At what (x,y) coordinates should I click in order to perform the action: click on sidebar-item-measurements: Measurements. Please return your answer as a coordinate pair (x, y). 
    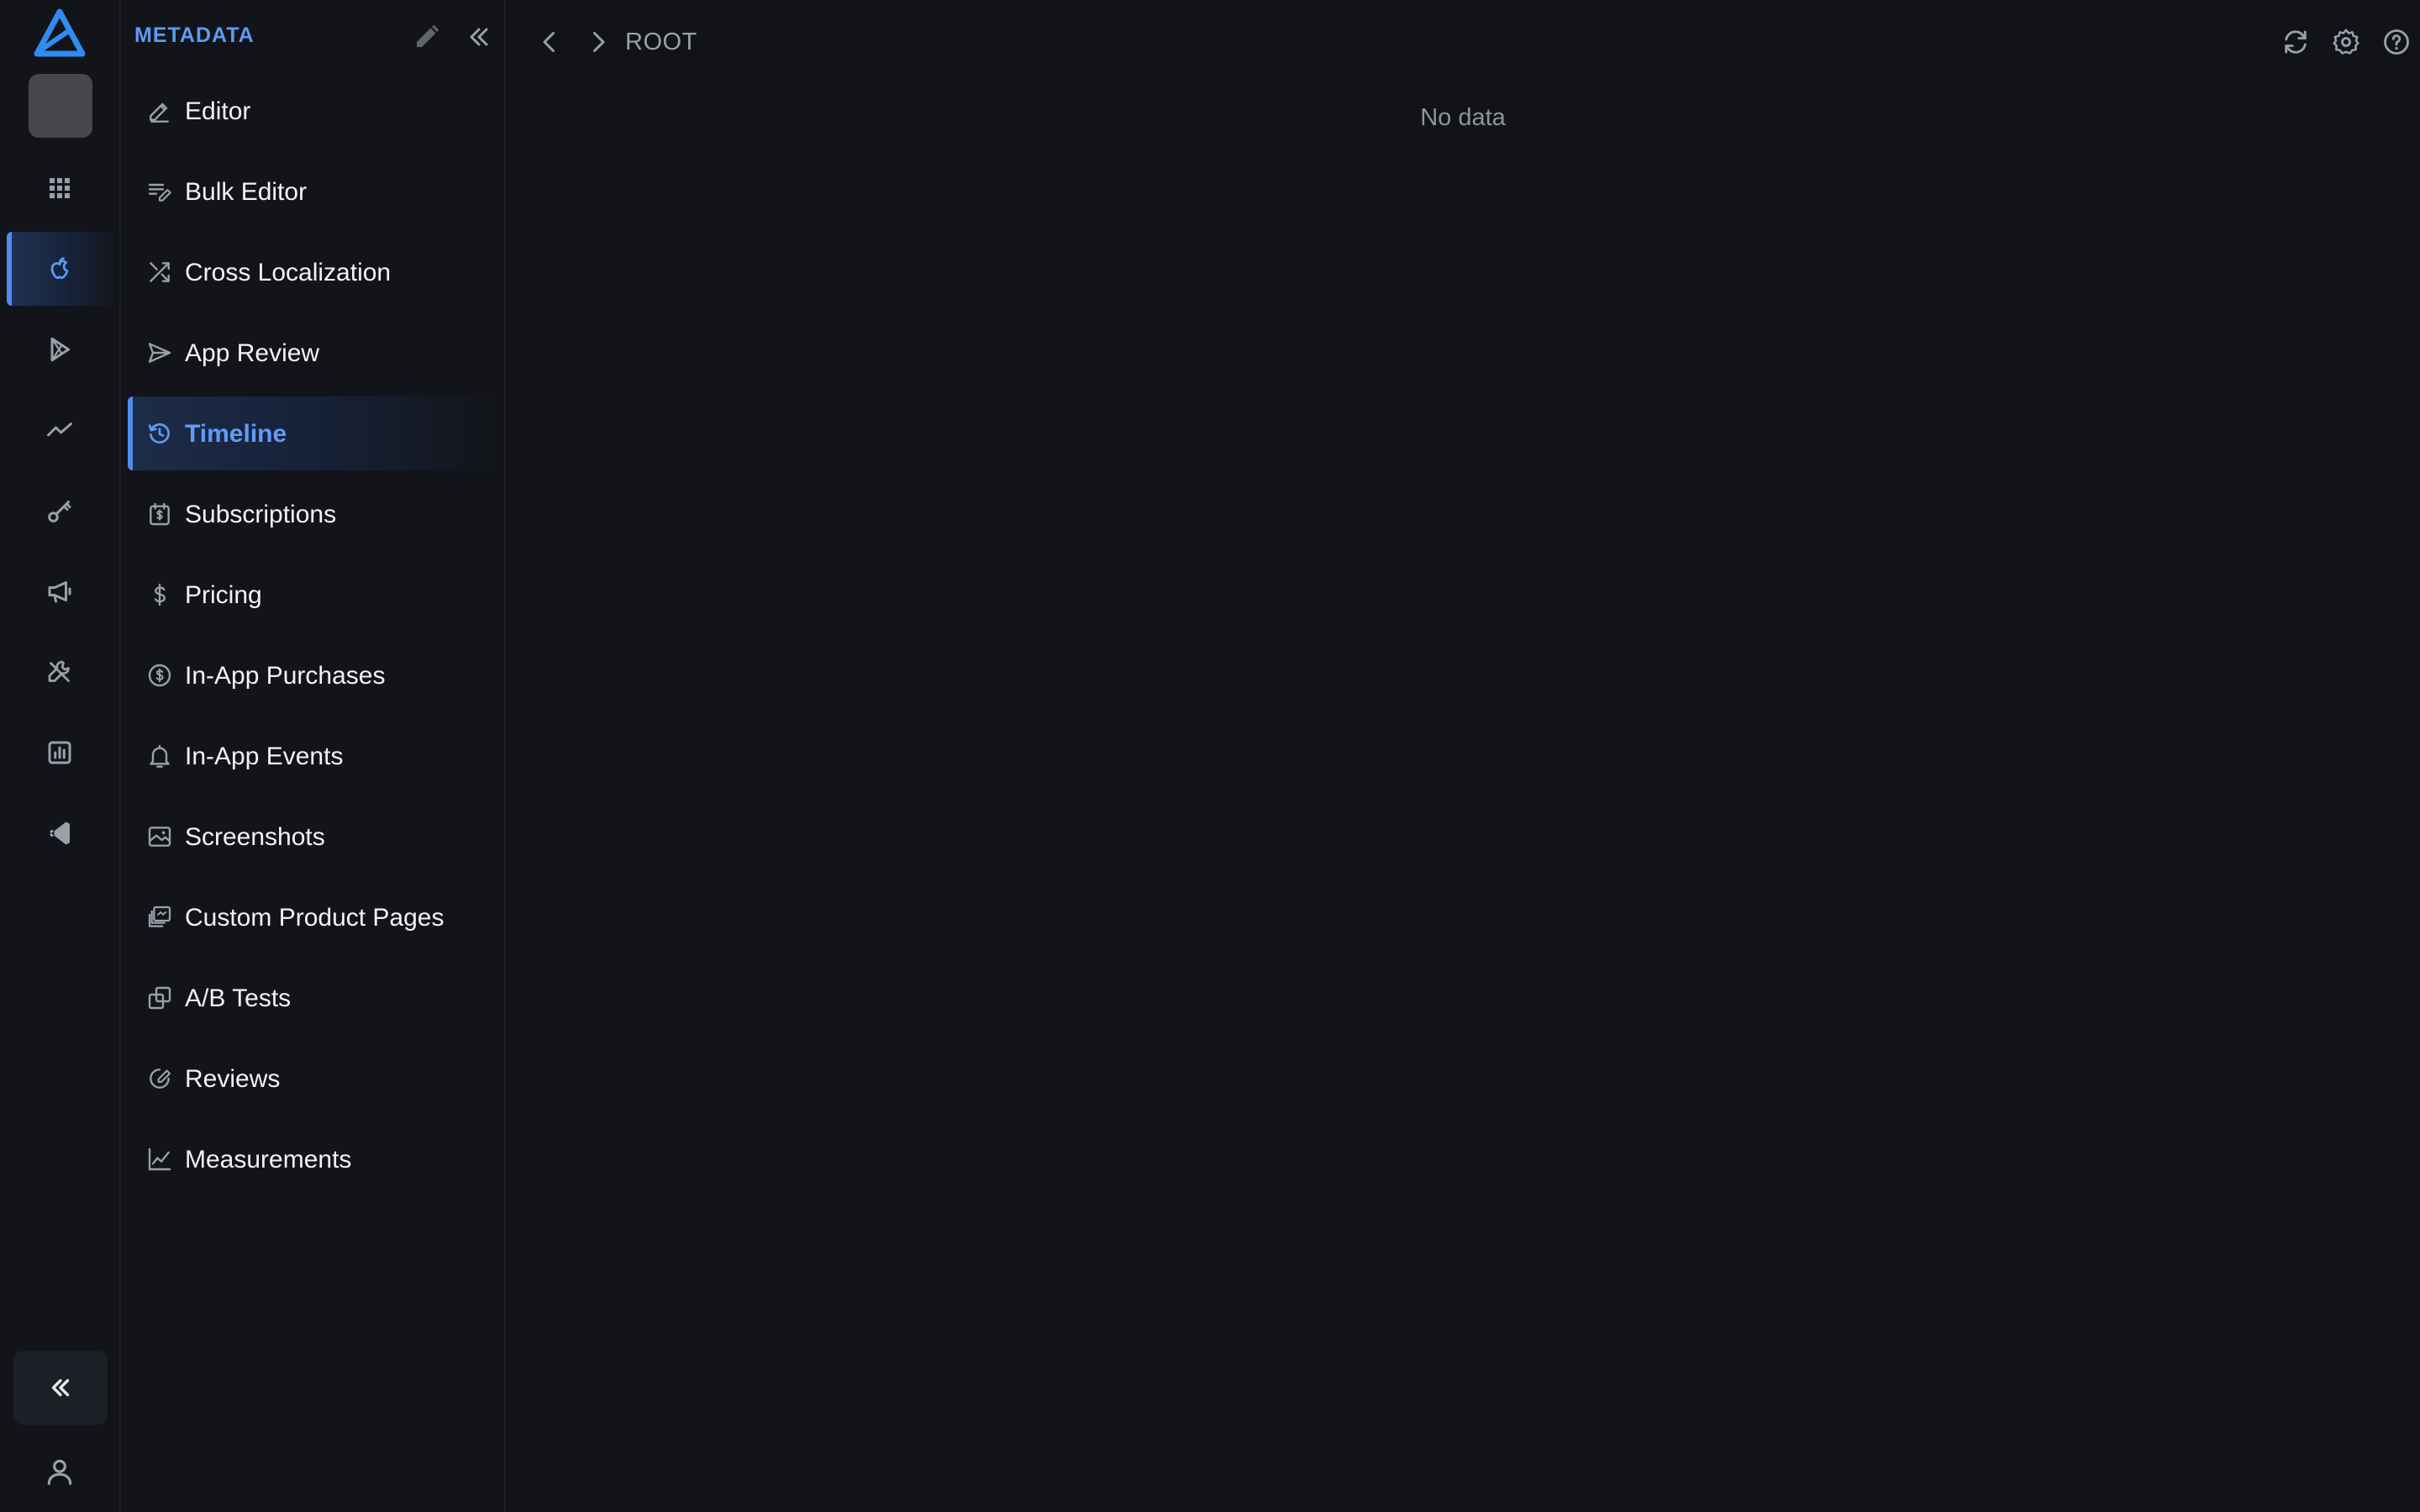
    Looking at the image, I should click on (316, 1159).